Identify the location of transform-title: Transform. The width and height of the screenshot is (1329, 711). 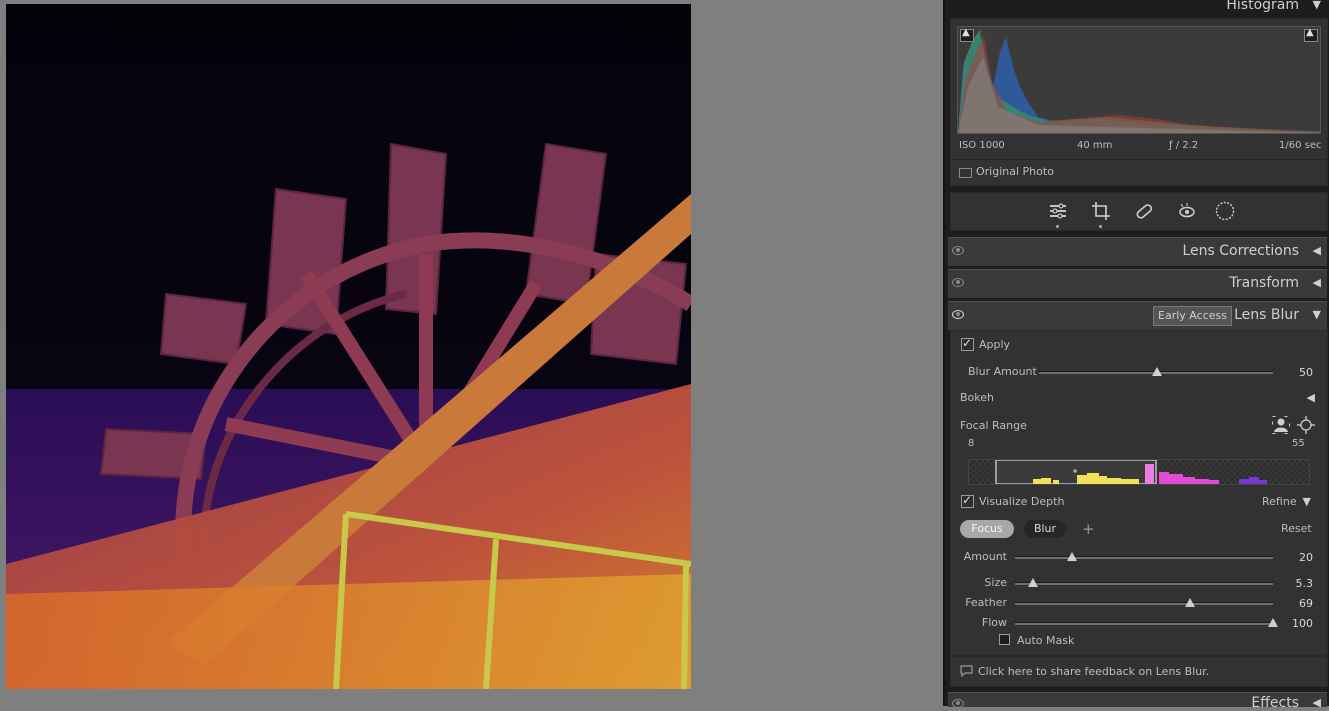
(1264, 283).